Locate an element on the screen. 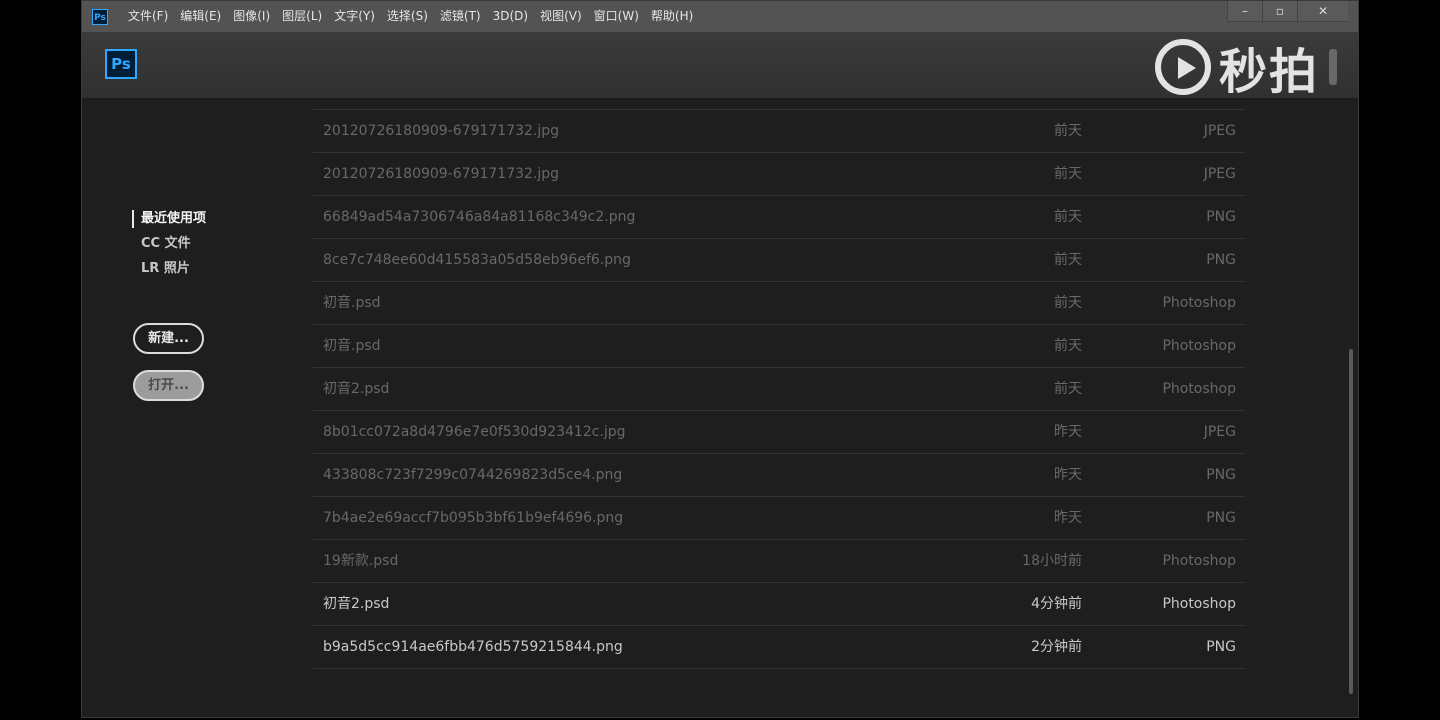  file-name: b9a5d5cc914ae6fbb476d5759215844.png is located at coordinates (473, 647).